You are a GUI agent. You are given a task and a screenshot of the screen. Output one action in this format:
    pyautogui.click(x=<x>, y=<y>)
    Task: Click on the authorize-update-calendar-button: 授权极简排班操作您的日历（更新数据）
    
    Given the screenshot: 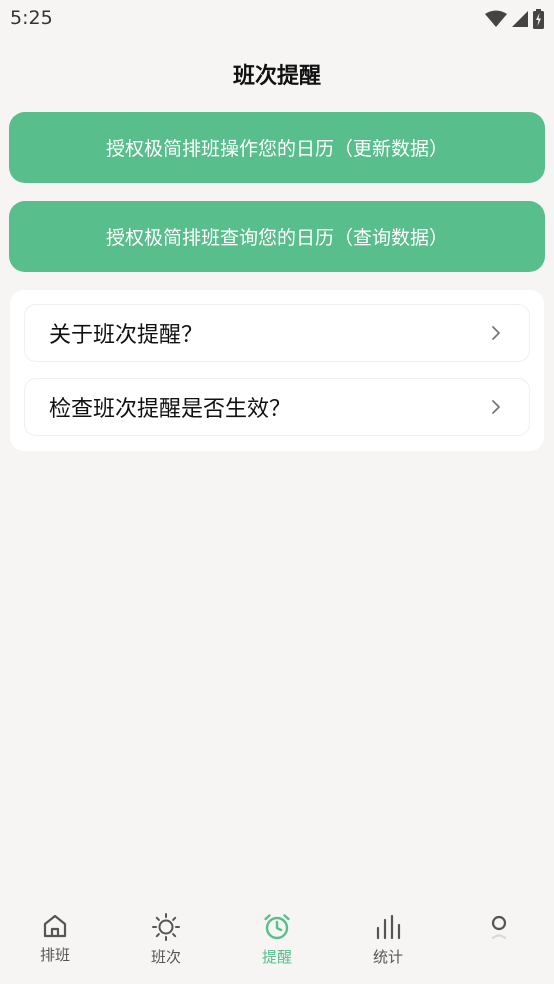 What is the action you would take?
    pyautogui.click(x=277, y=147)
    